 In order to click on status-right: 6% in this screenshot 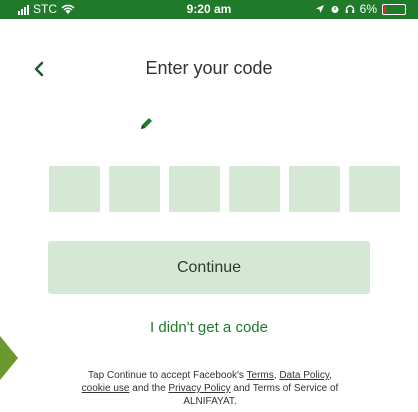, I will do `click(360, 9)`.